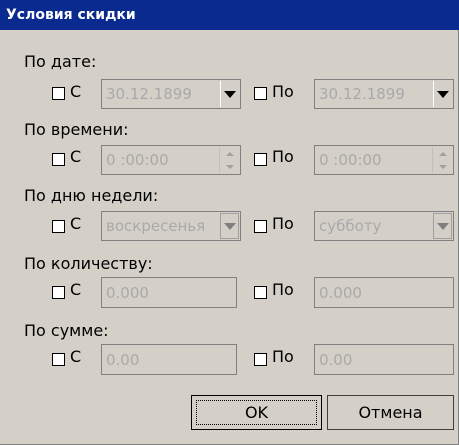 Image resolution: width=459 pixels, height=445 pixels. I want to click on date-from-field: 30.12.1899, so click(171, 94).